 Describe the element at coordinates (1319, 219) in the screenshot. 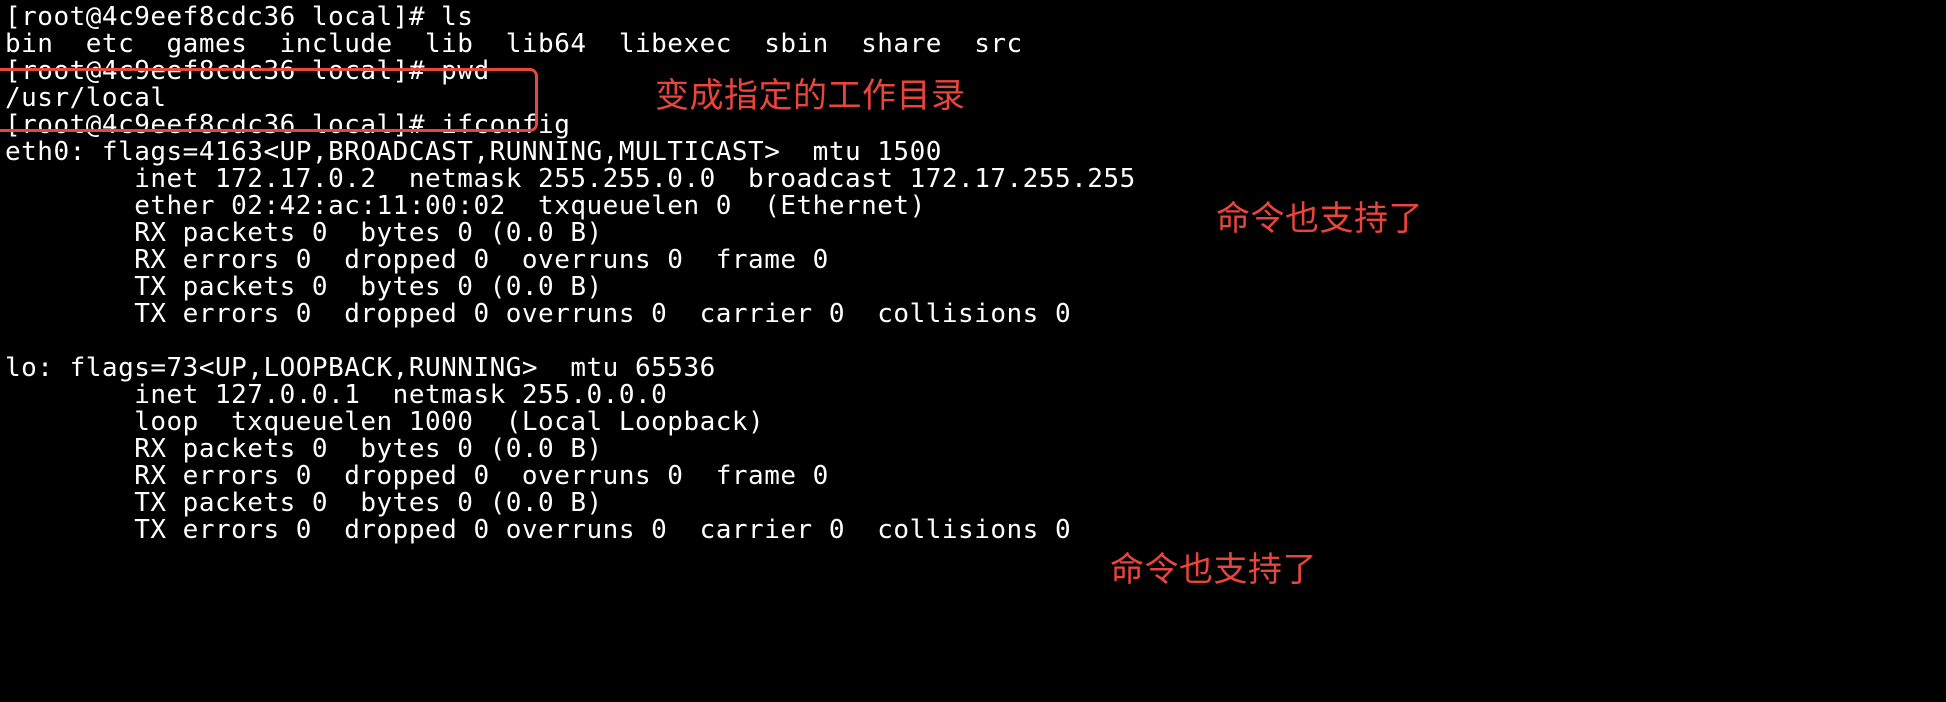

I see `eth0-annotation: 命令也支持了` at that location.